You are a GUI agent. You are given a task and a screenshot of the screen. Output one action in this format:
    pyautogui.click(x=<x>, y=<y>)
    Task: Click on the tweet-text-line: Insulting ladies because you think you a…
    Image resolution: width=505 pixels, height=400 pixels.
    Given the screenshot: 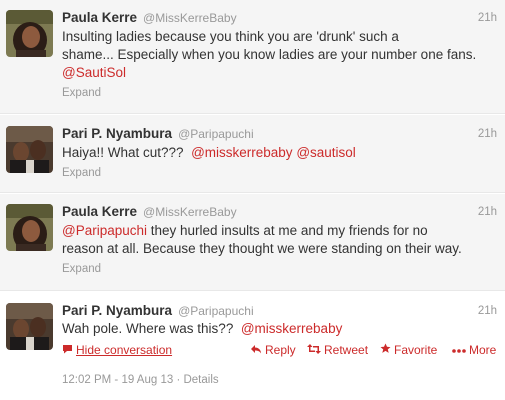 What is the action you would take?
    pyautogui.click(x=230, y=36)
    